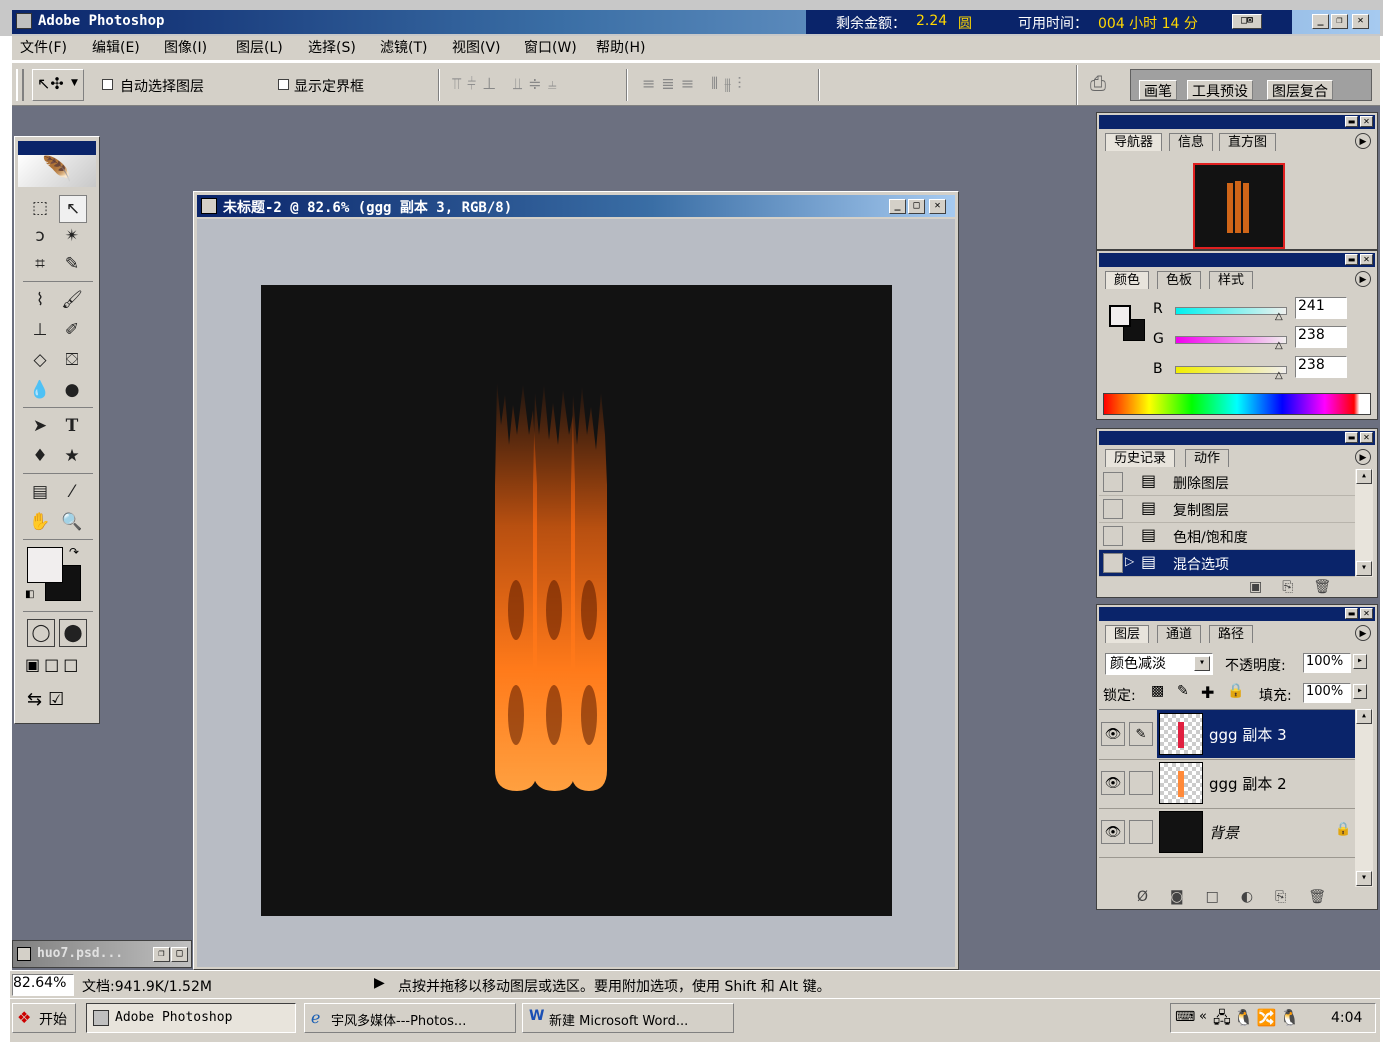 Image resolution: width=1383 pixels, height=1042 pixels. I want to click on jump-to-imageready-icon: ⇆☑, so click(48, 699).